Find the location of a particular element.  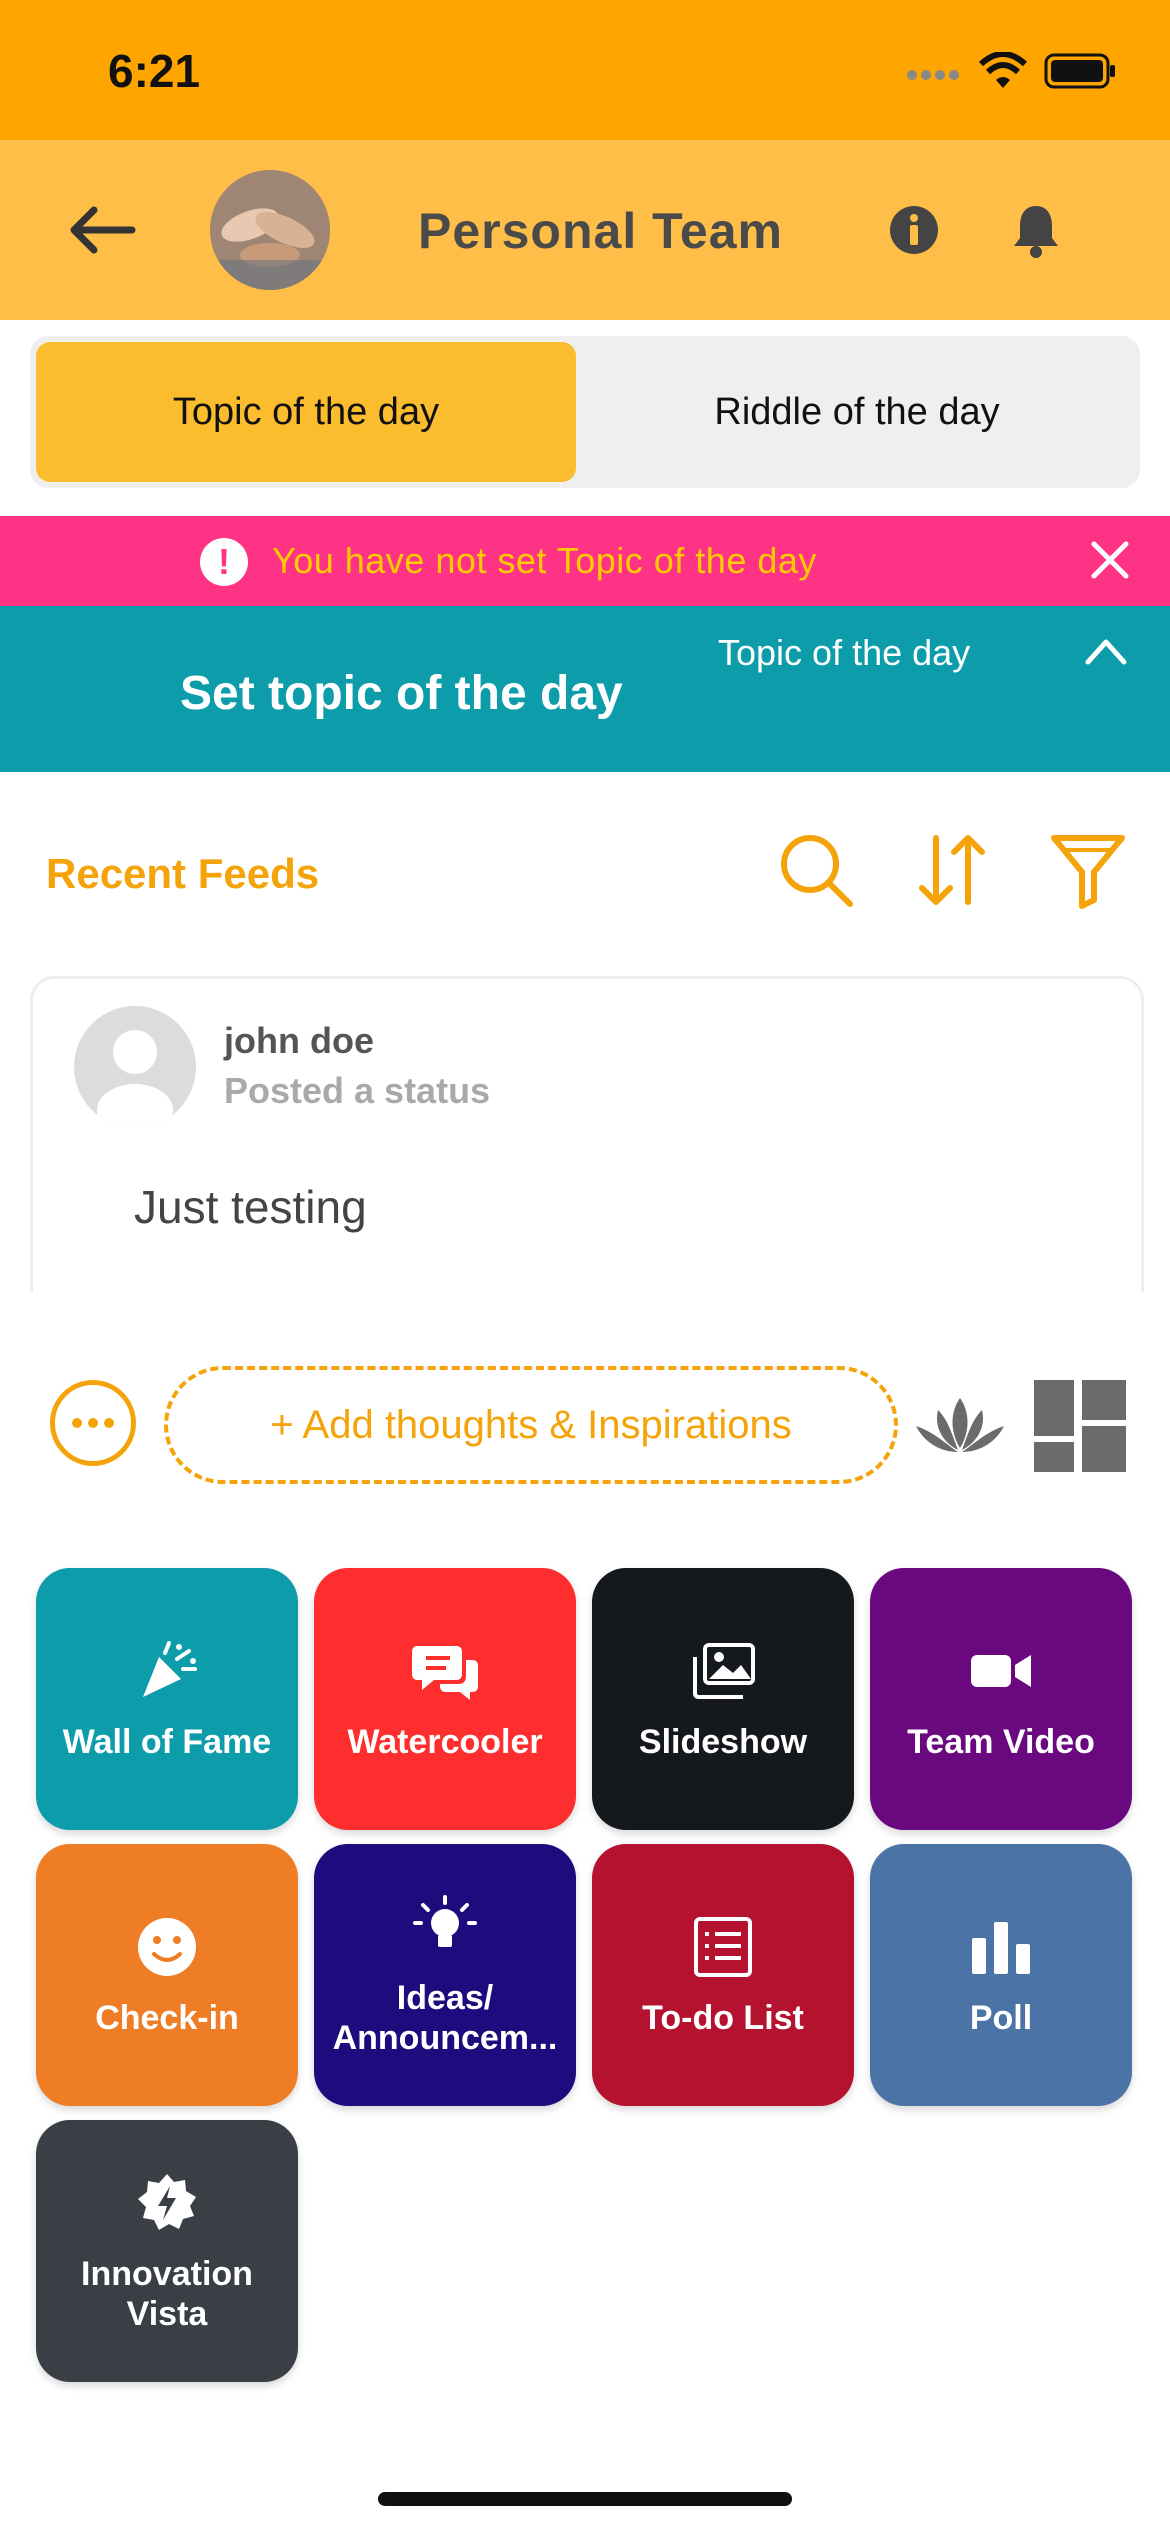

list-icon is located at coordinates (723, 1947).